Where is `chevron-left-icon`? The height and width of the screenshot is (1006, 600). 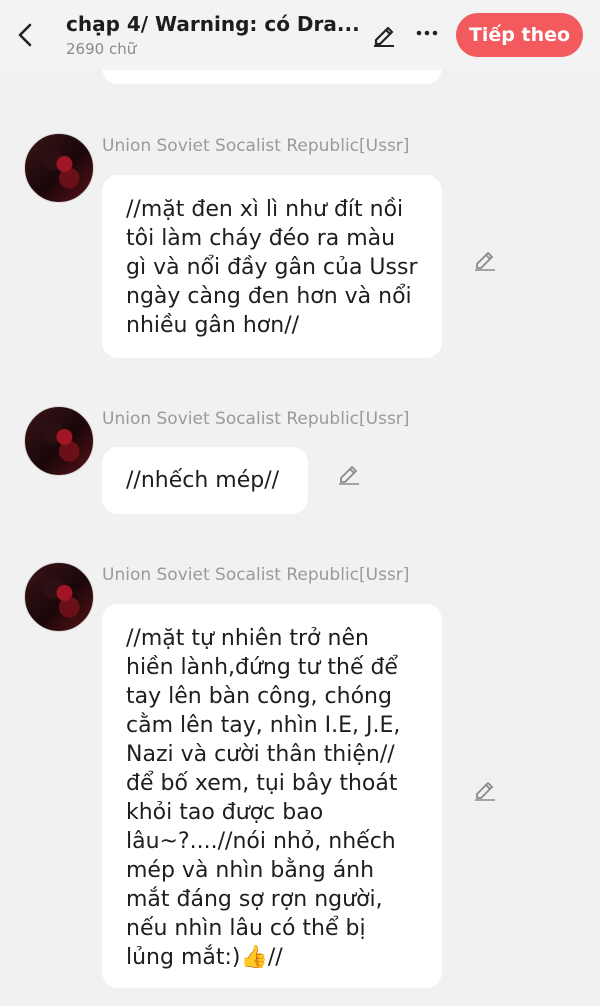
chevron-left-icon is located at coordinates (25, 35).